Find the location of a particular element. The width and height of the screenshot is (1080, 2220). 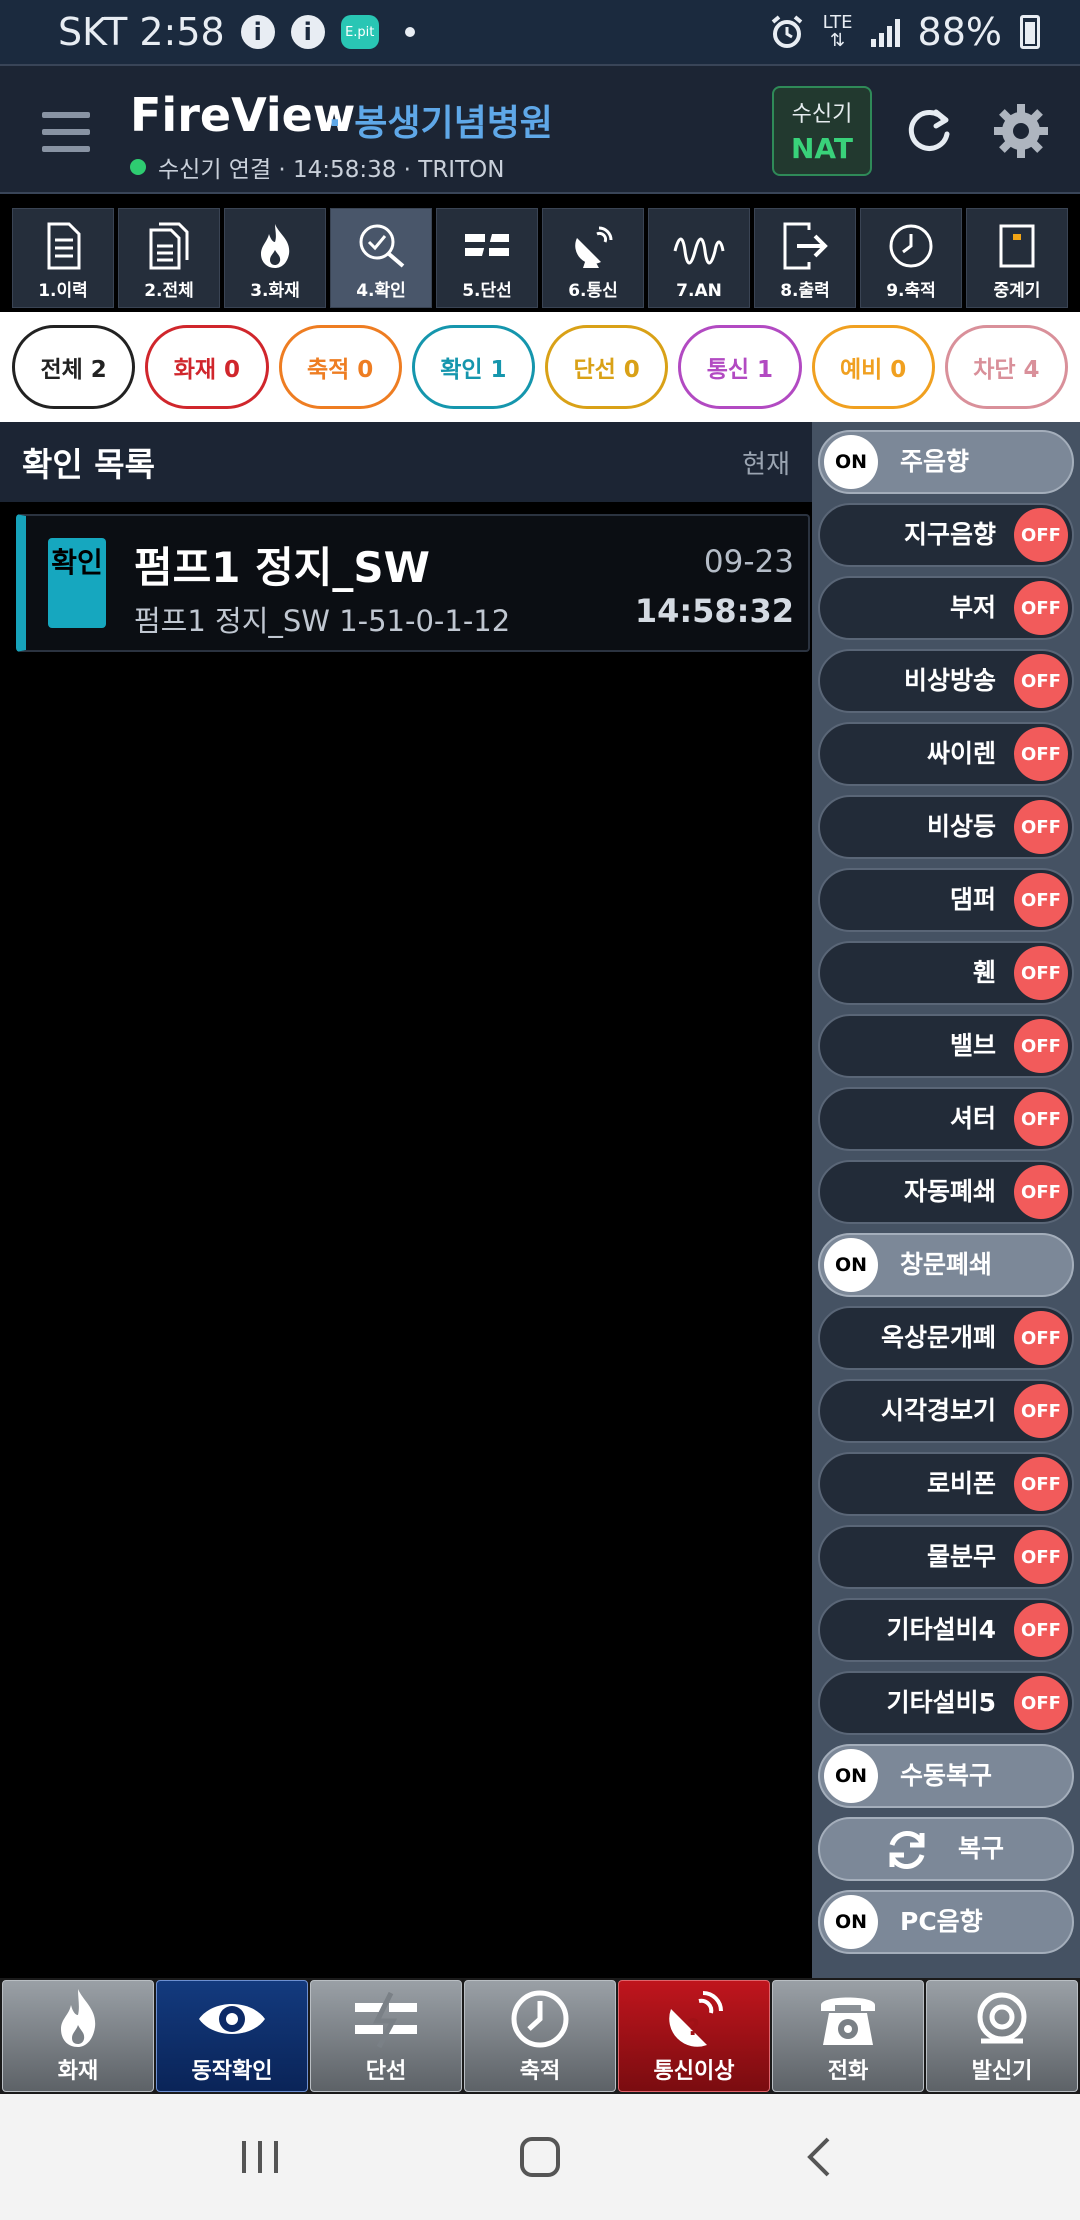

event-title: 펌프1 정지_SW is located at coordinates (282, 567).